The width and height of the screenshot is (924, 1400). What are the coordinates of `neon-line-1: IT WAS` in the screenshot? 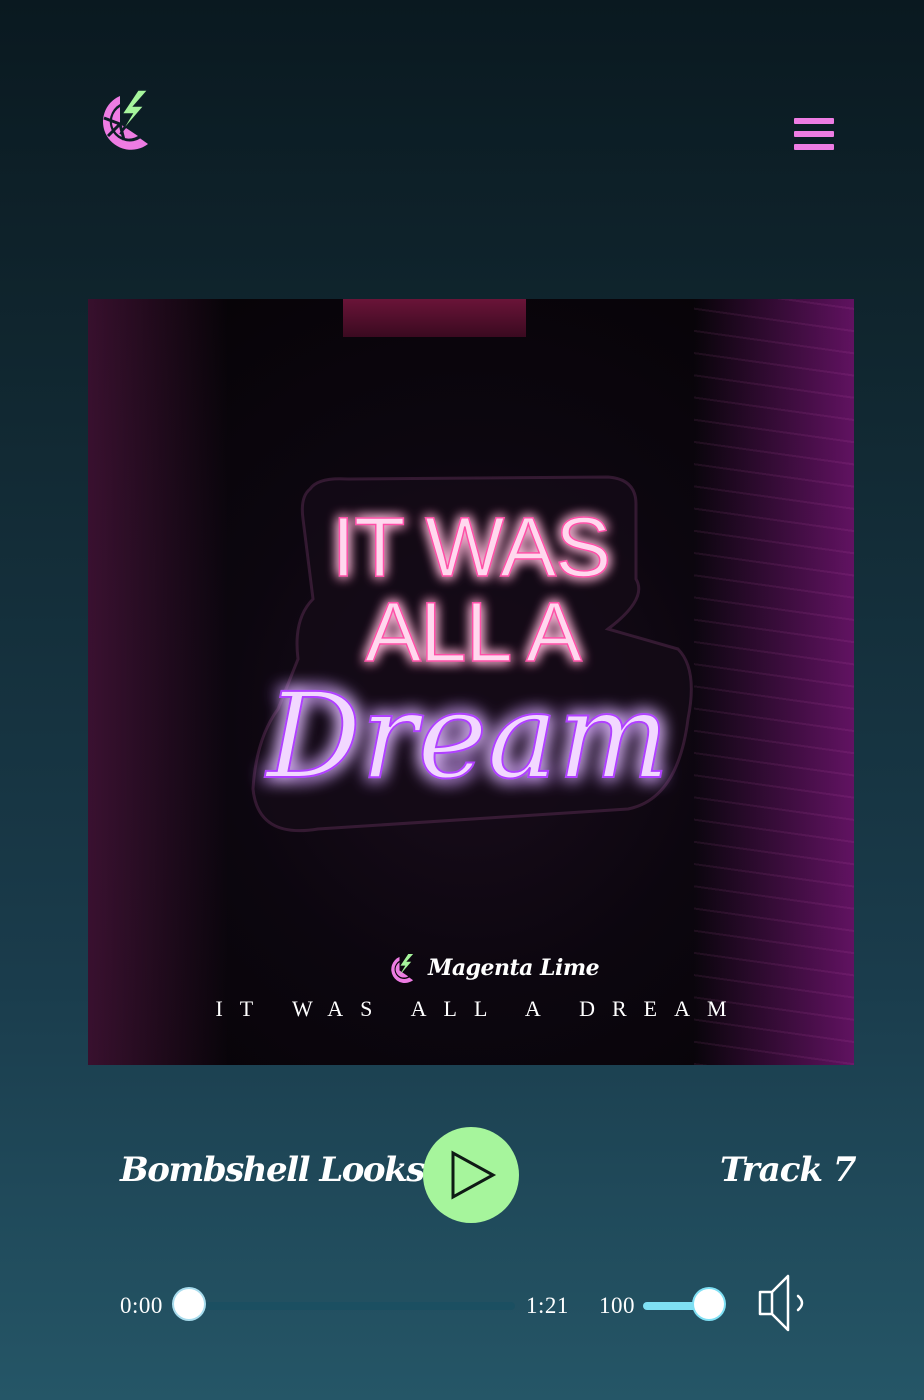 It's located at (471, 547).